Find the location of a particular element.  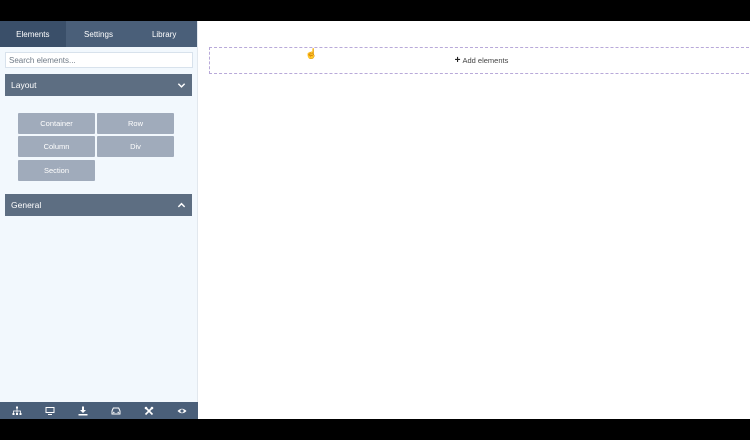

hand-cursor-icon: ☝ is located at coordinates (311, 54).